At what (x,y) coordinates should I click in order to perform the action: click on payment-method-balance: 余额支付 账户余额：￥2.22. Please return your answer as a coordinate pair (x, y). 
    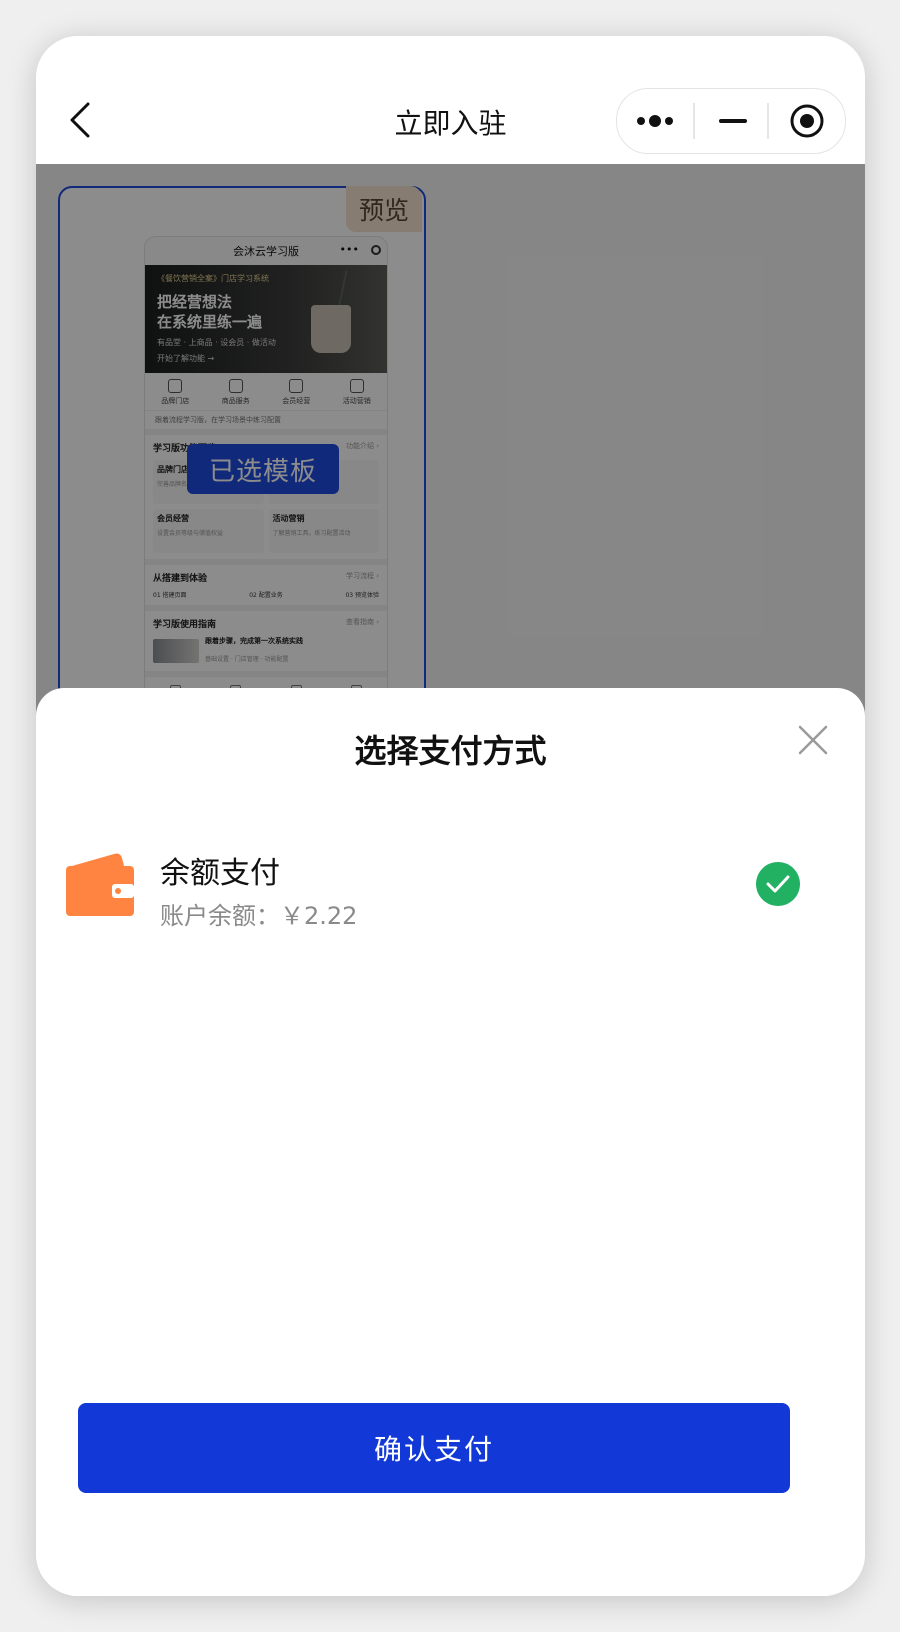
    Looking at the image, I should click on (450, 888).